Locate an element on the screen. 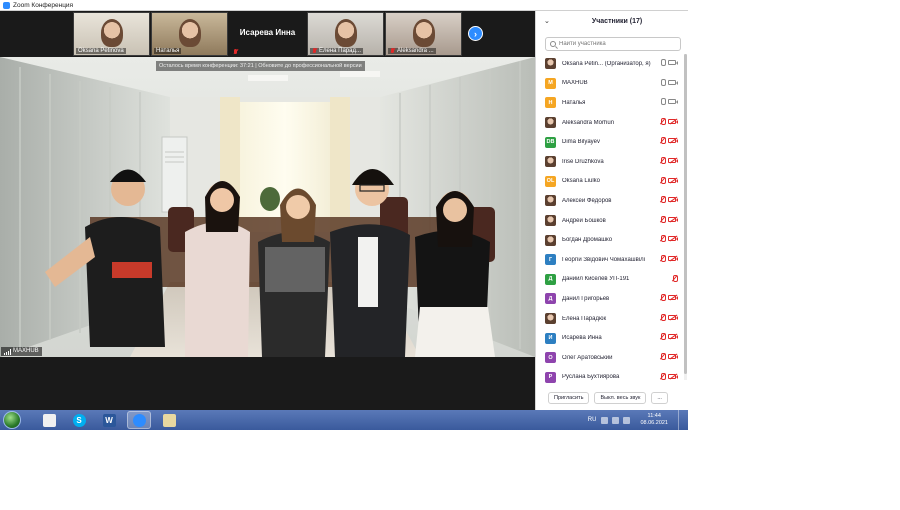  participant-row: Н Наталья is located at coordinates (611, 103).